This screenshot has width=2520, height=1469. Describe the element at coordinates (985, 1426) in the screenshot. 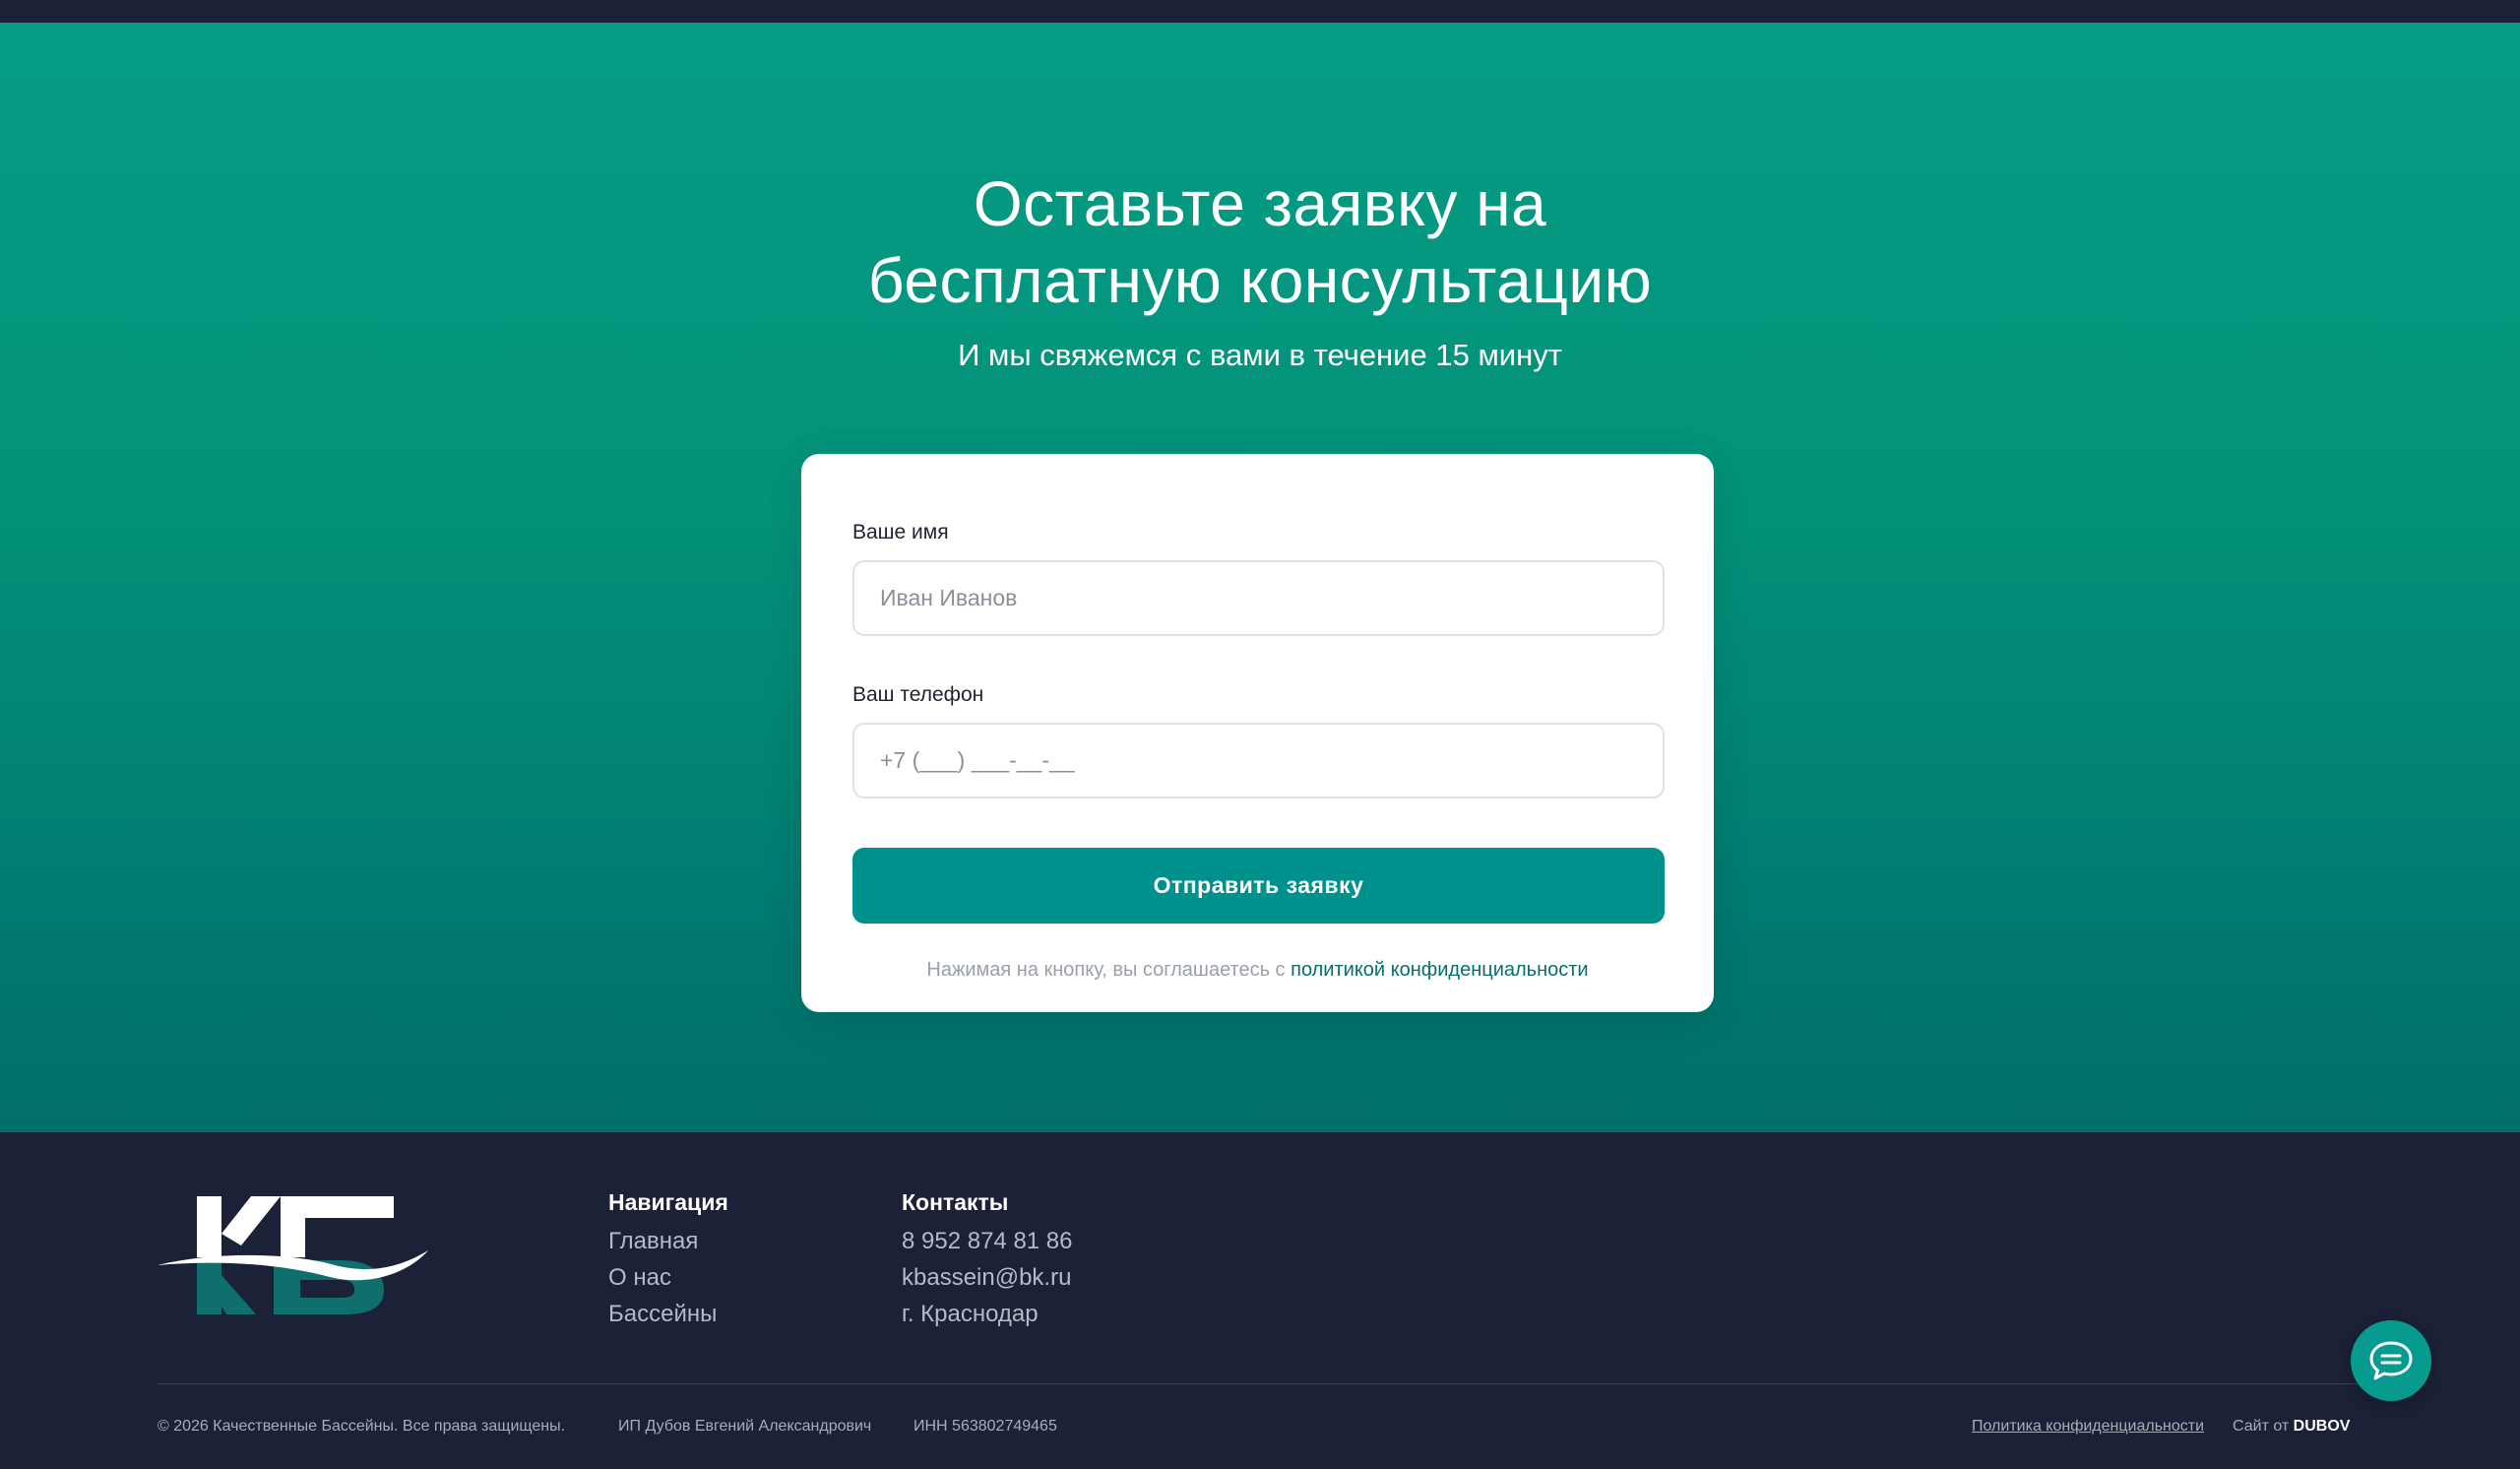

I see `inn-info: ИНН 563802749465` at that location.